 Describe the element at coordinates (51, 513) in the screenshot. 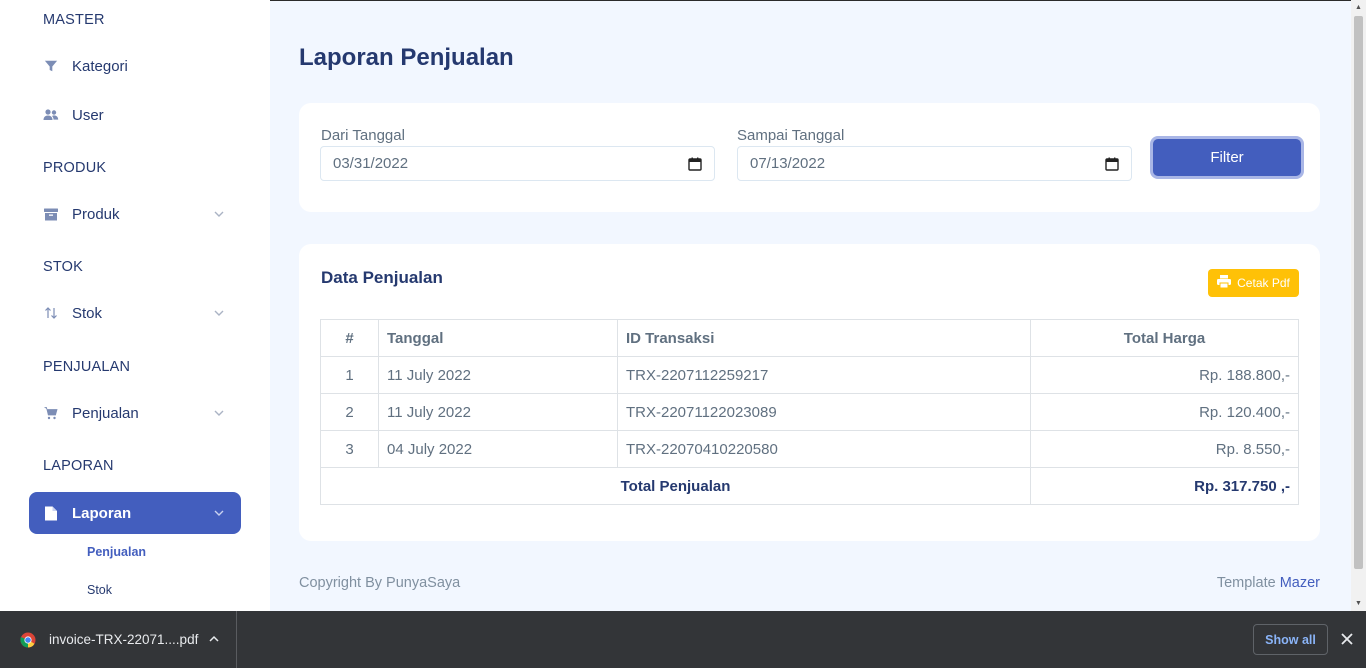

I see `file-icon` at that location.